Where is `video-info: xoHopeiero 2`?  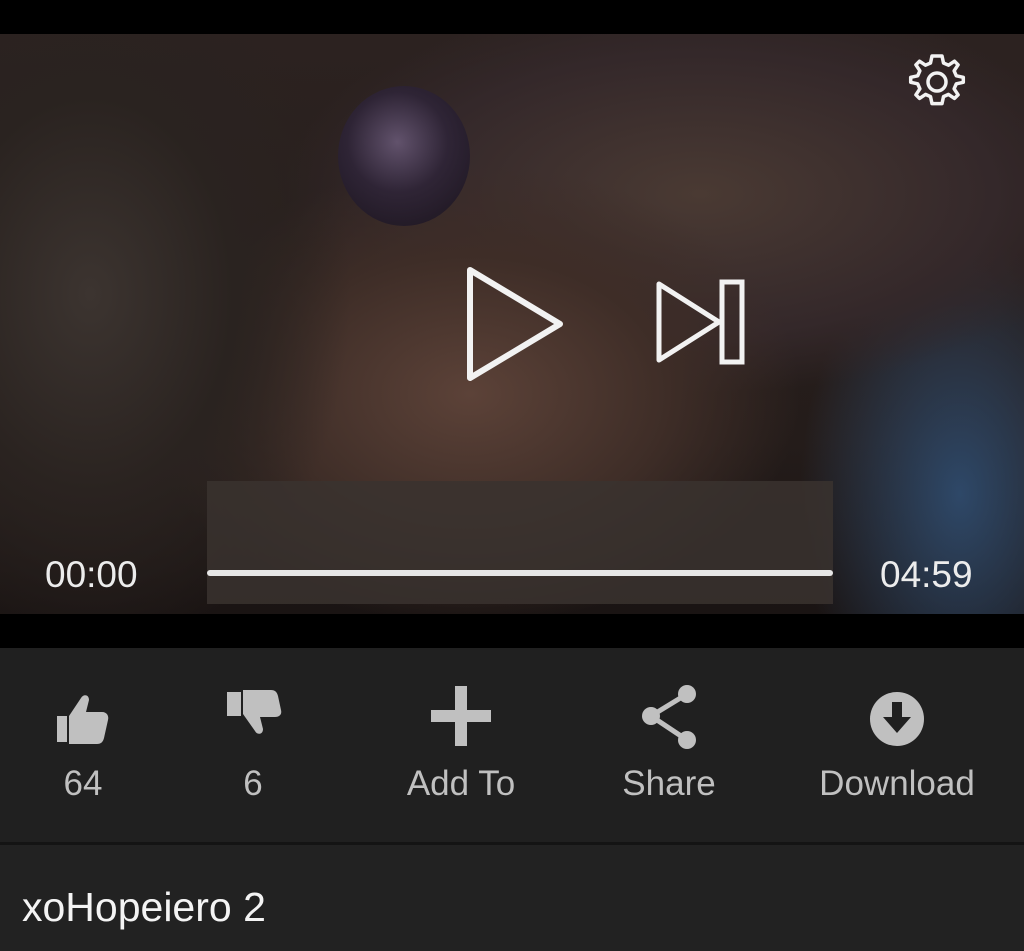
video-info: xoHopeiero 2 is located at coordinates (512, 898).